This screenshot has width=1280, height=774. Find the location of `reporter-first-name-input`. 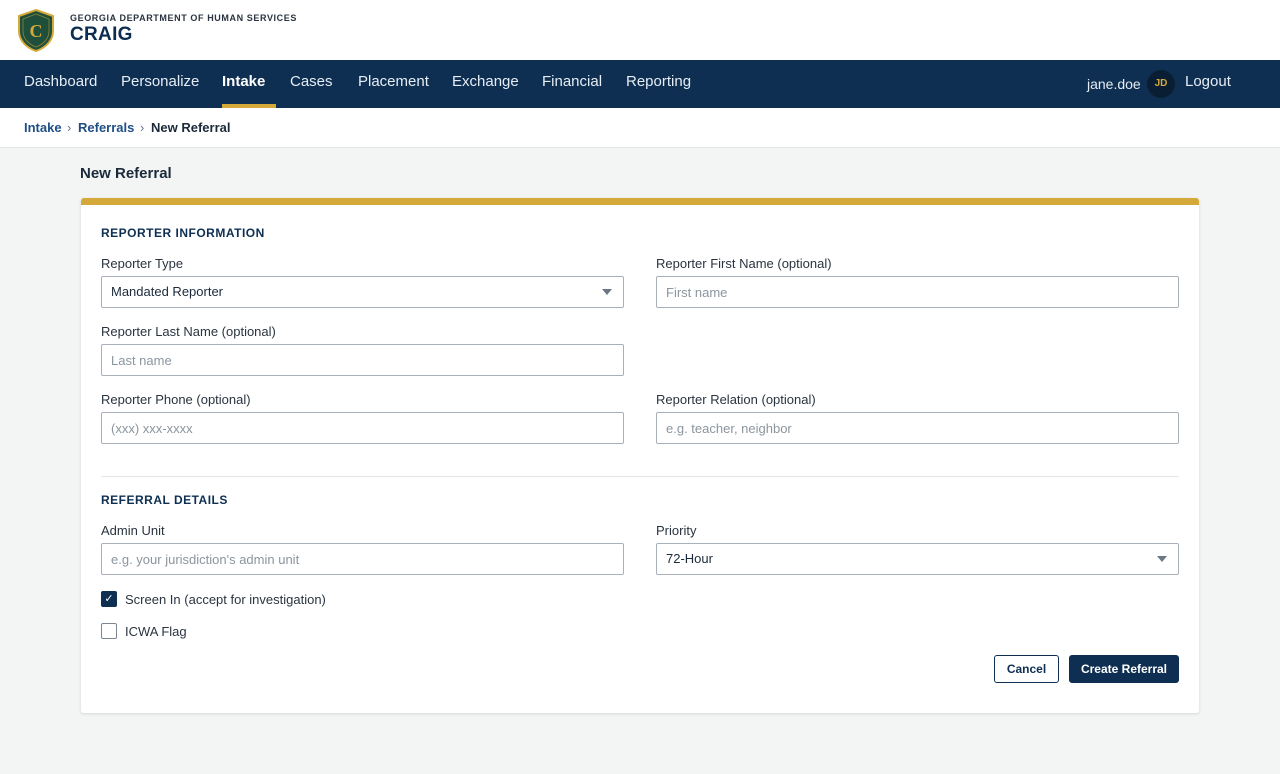

reporter-first-name-input is located at coordinates (917, 292).